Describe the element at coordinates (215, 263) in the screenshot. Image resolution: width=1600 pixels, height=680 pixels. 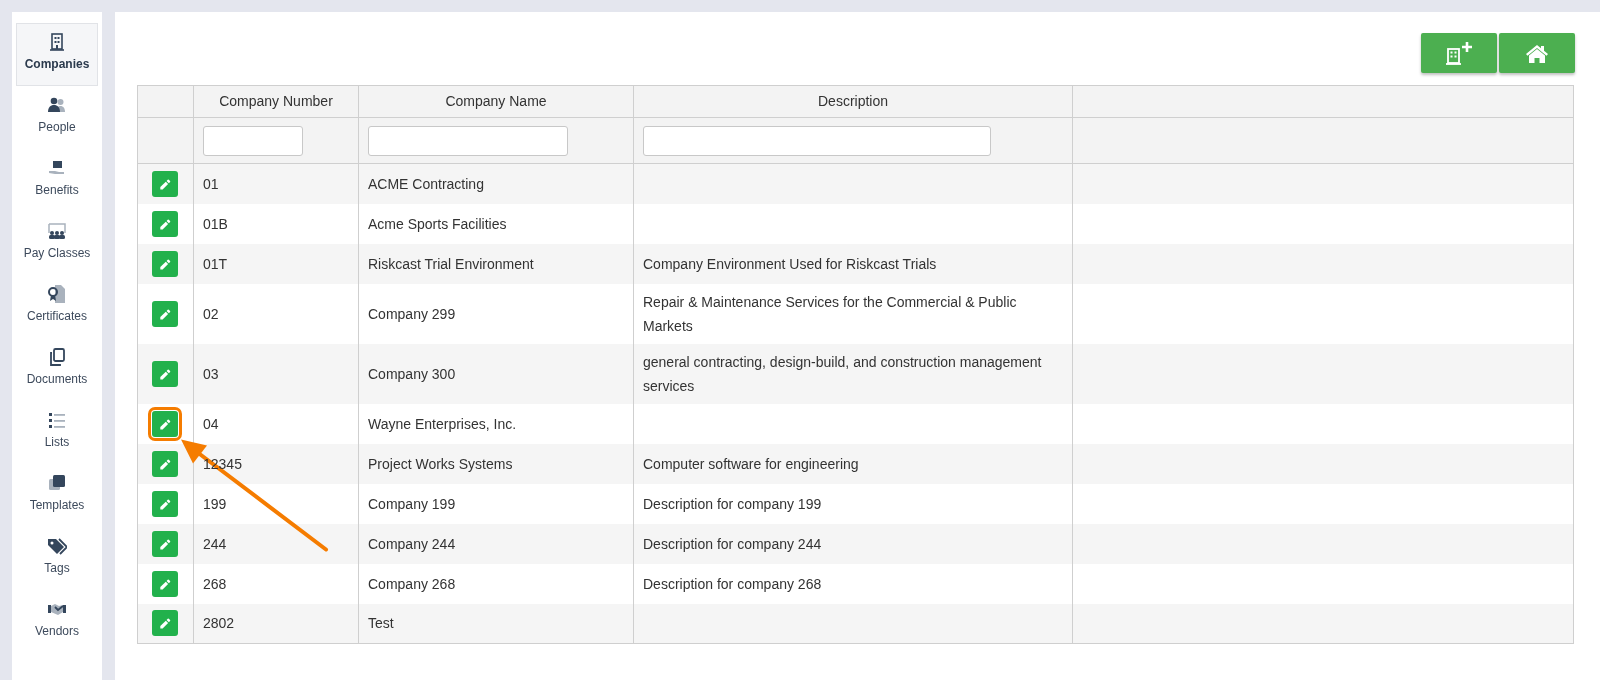
I see `table-cell: 01T` at that location.